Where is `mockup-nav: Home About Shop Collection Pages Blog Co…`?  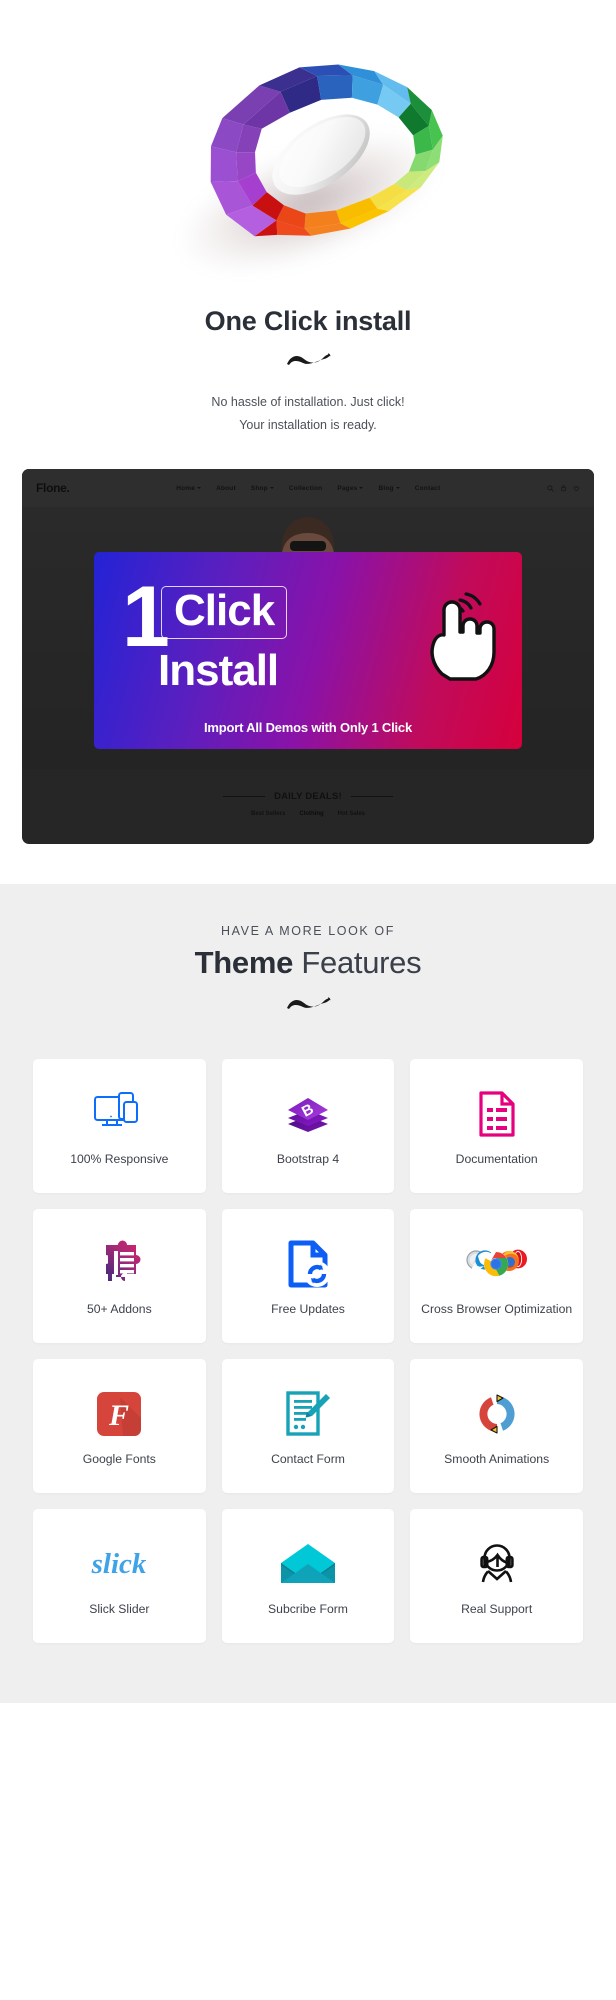
mockup-nav: Home About Shop Collection Pages Blog Co… is located at coordinates (308, 488).